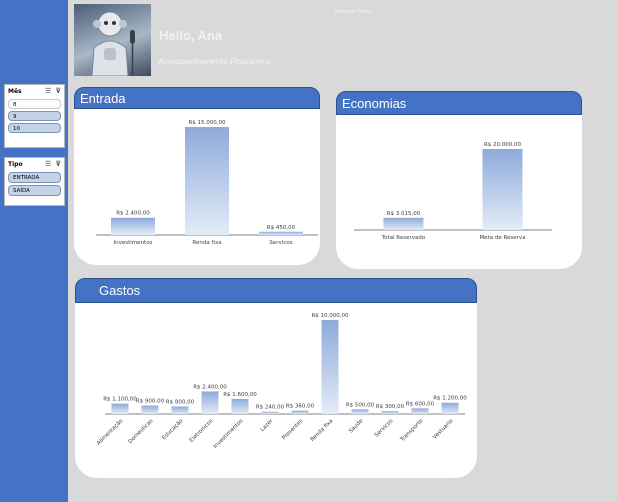 The height and width of the screenshot is (502, 617). Describe the element at coordinates (34, 190) in the screenshot. I see `type-slicer-item: SAÍDA` at that location.